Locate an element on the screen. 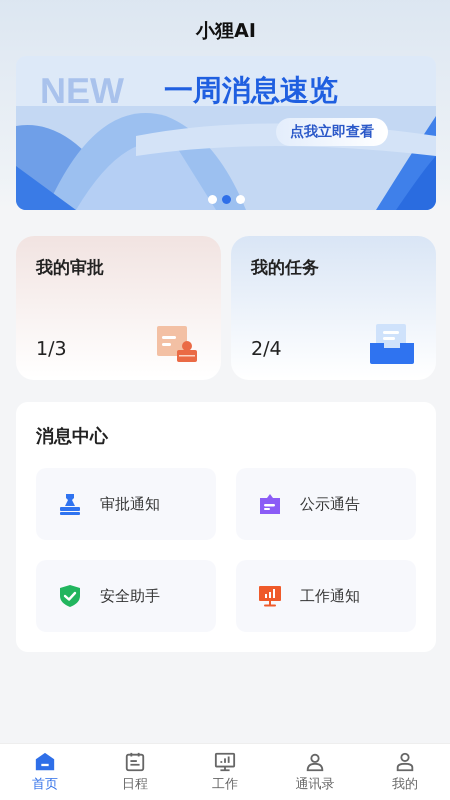 The height and width of the screenshot is (800, 450). message-tile: 公示通告 is located at coordinates (326, 504).